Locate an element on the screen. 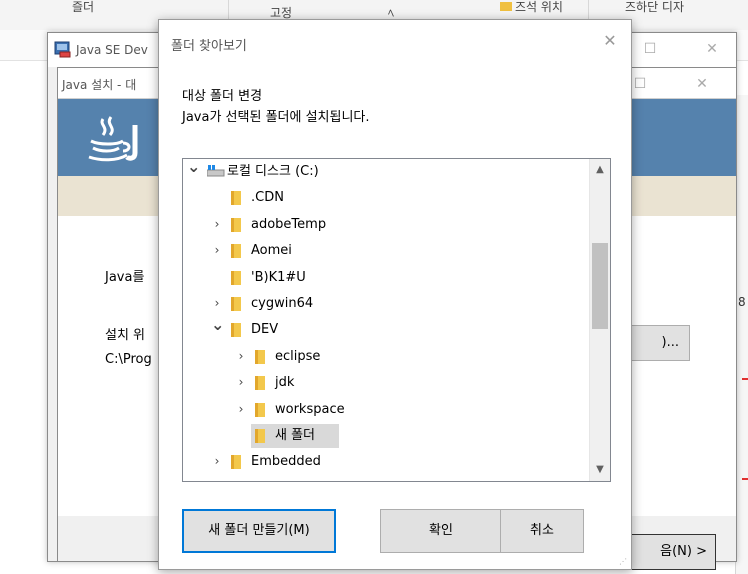 Image resolution: width=748 pixels, height=574 pixels. new-folder-button: 새 폴더 만들기(M) is located at coordinates (259, 531).